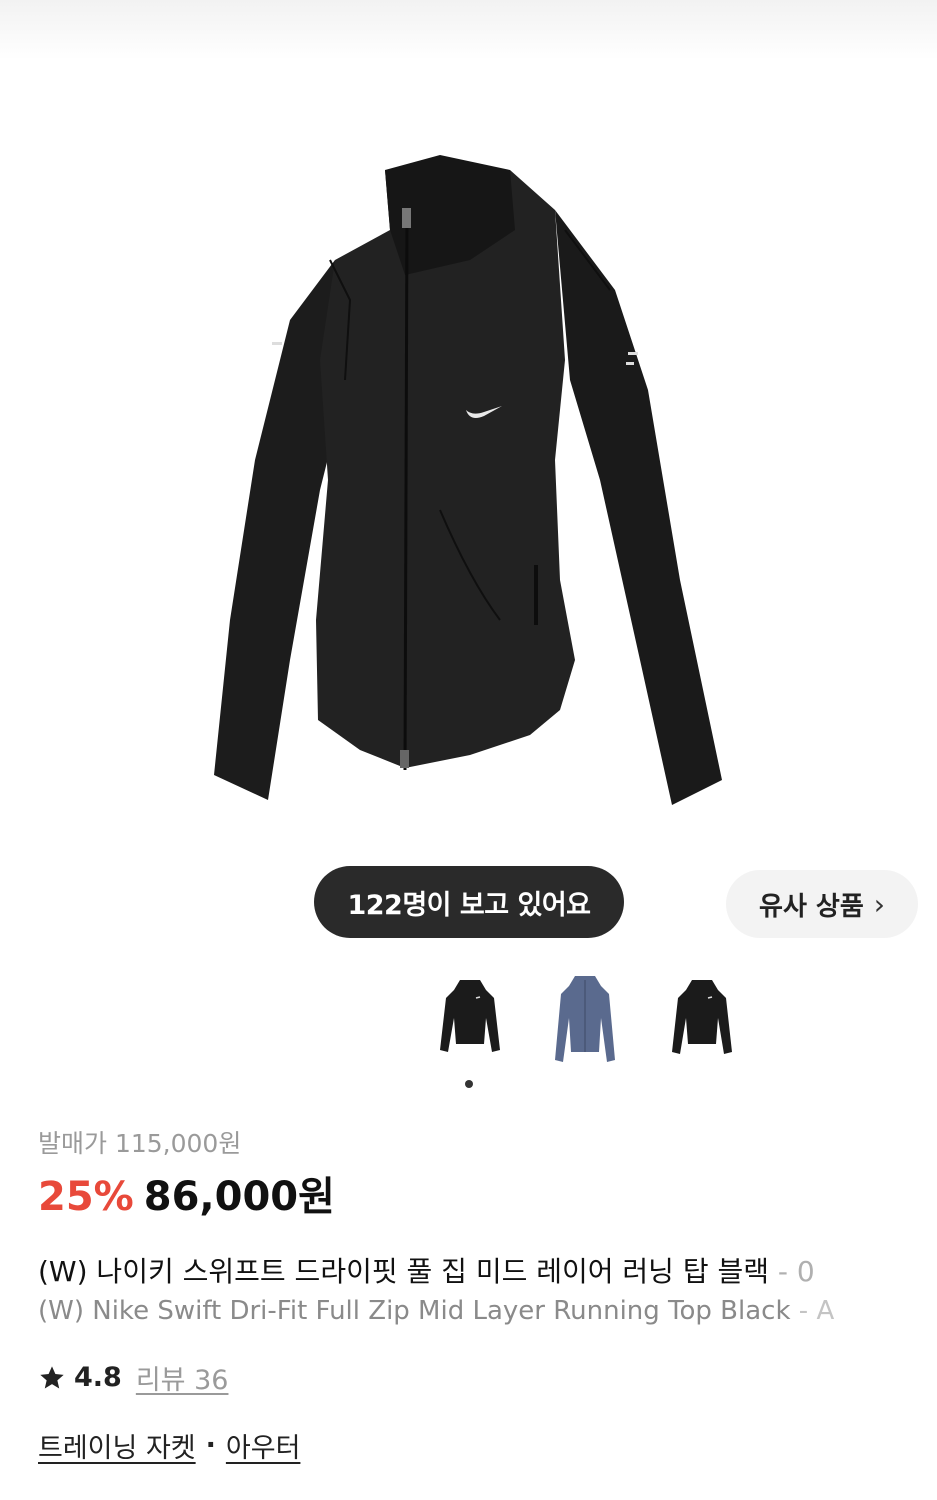 Image resolution: width=937 pixels, height=1500 pixels. I want to click on sale-price: 86,000원, so click(239, 1197).